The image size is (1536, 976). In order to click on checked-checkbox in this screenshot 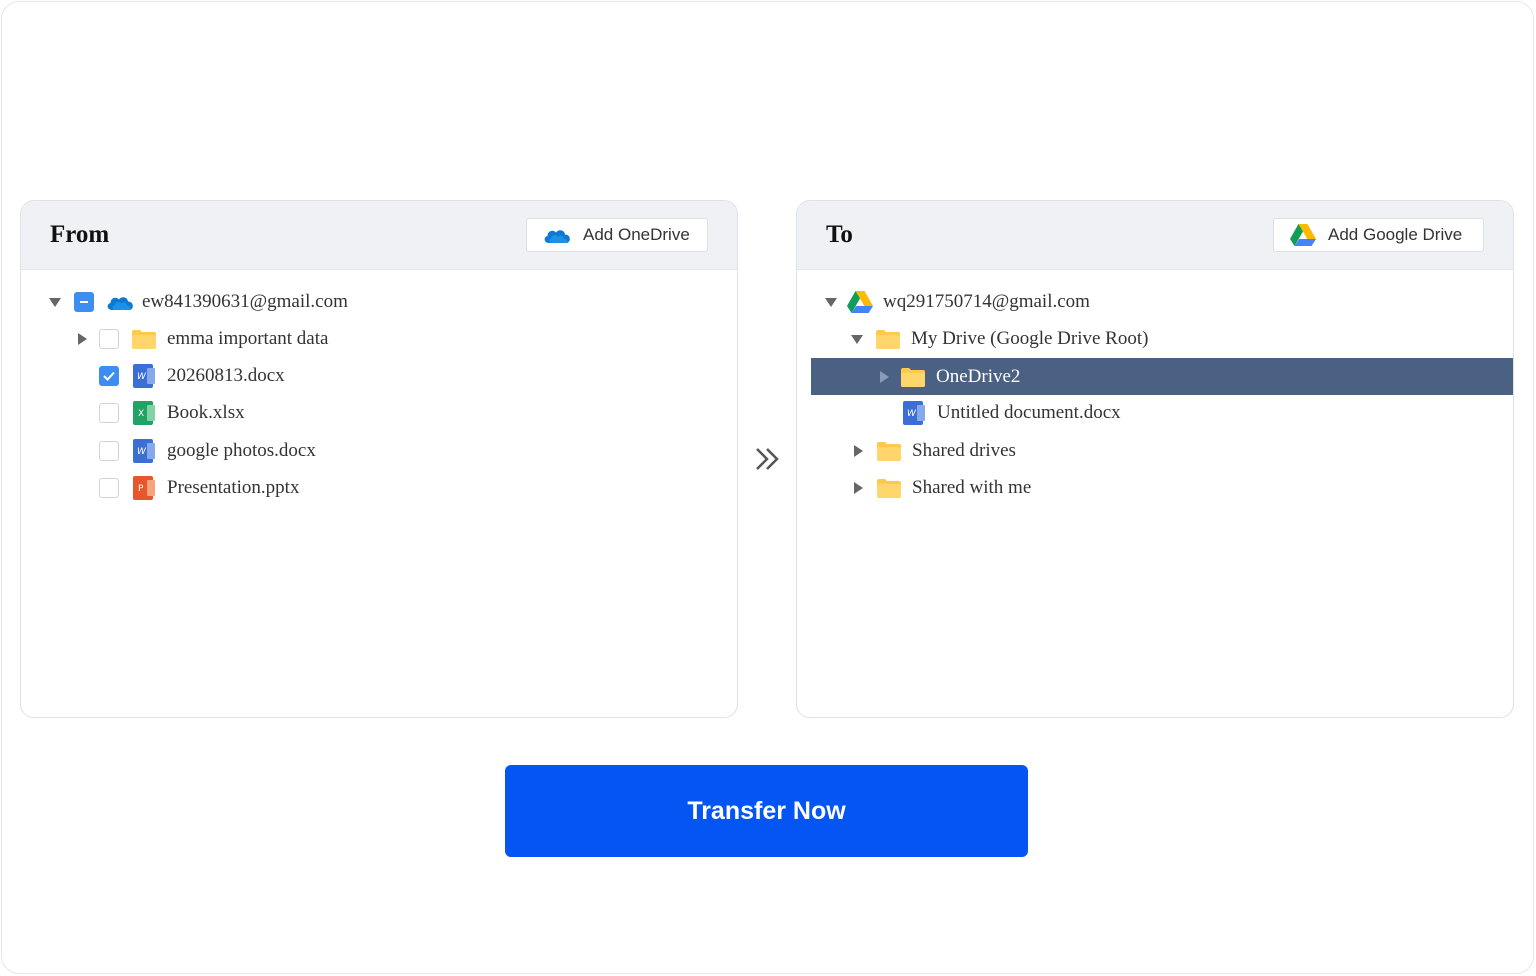, I will do `click(109, 375)`.